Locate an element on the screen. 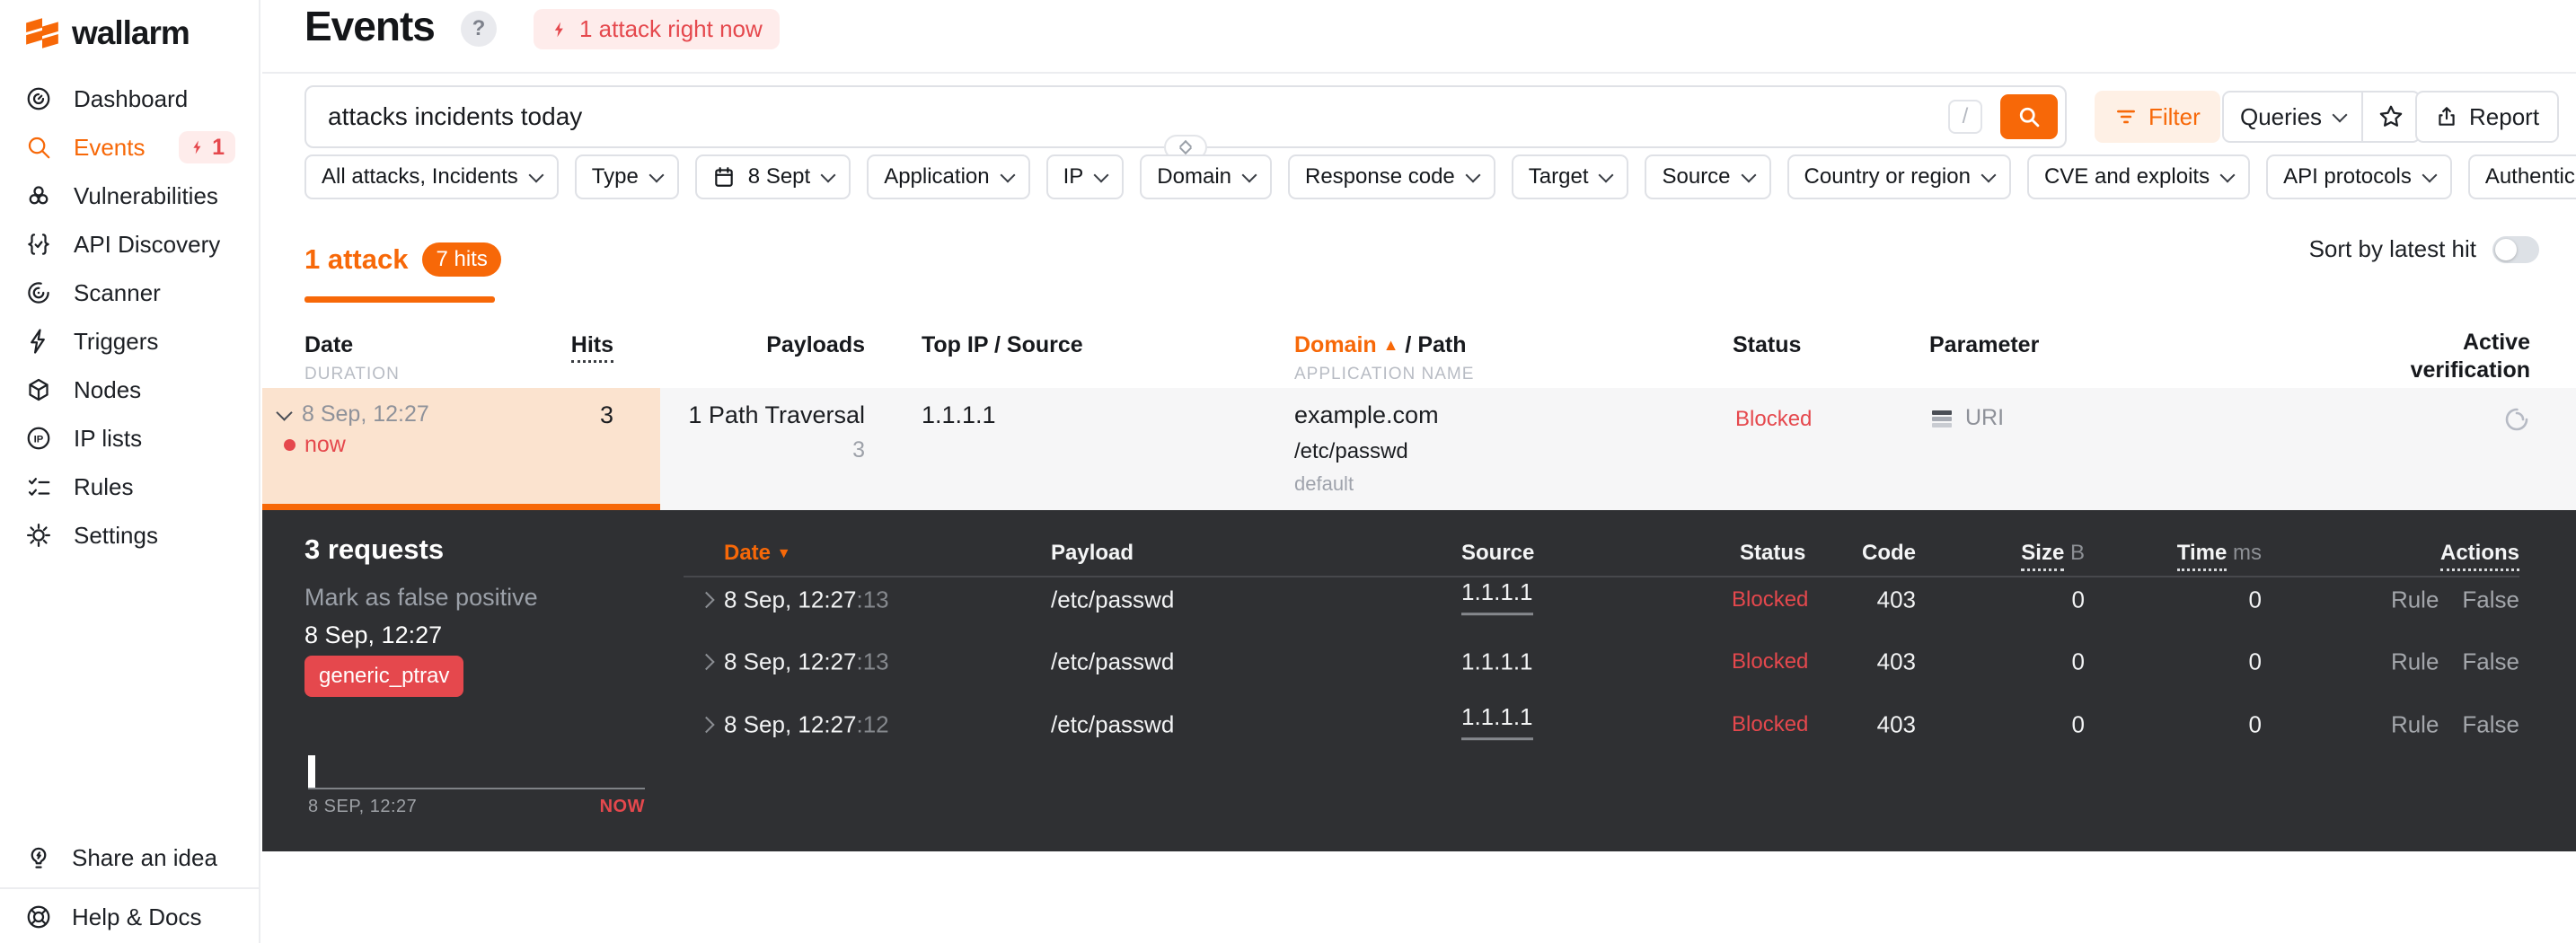 This screenshot has width=2576, height=943. attack-top-ip: 1.1.1.1 is located at coordinates (959, 415).